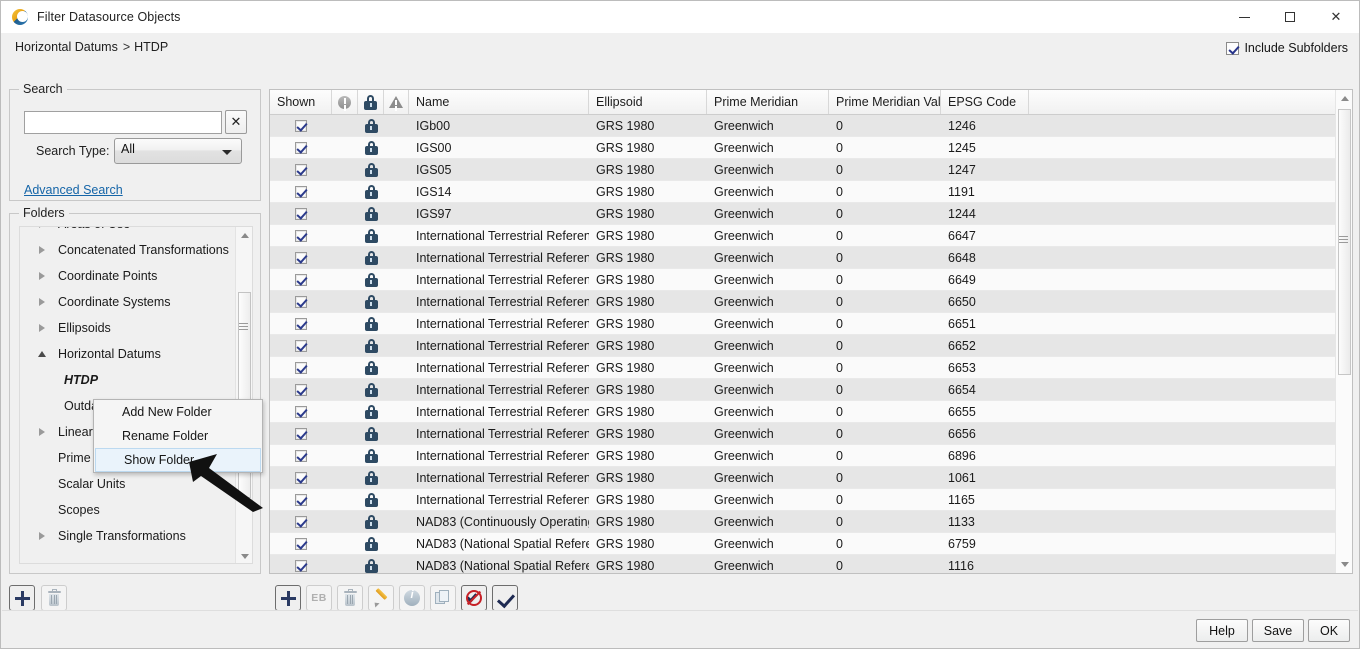 The image size is (1360, 649). What do you see at coordinates (244, 555) in the screenshot?
I see `scroll-down-arrow-icon` at bounding box center [244, 555].